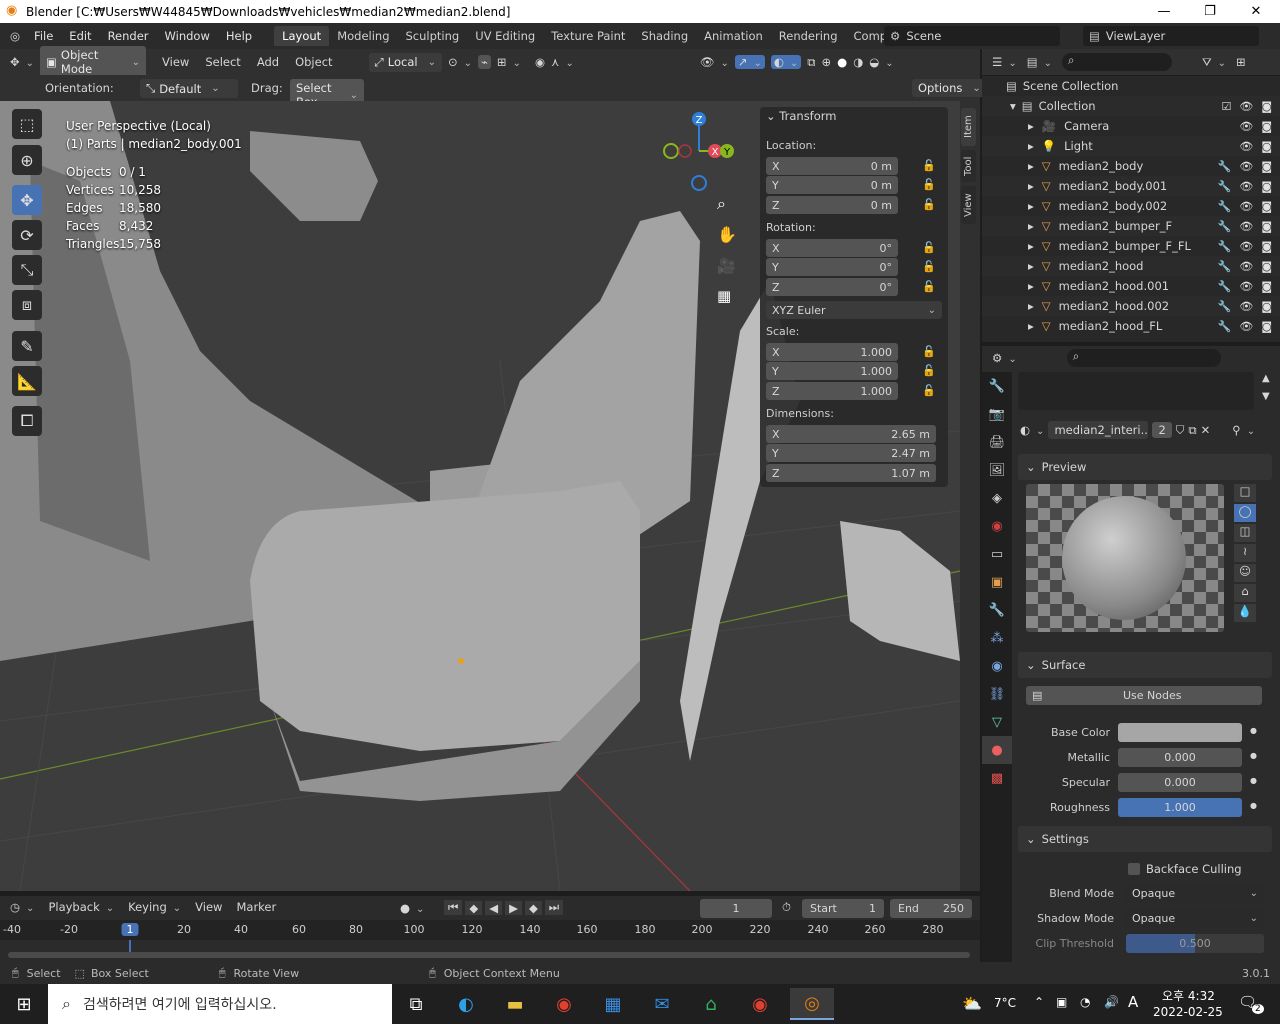  What do you see at coordinates (1131, 126) in the screenshot?
I see `tree-row: ▸ 🎥 Camera 👁 ◙` at bounding box center [1131, 126].